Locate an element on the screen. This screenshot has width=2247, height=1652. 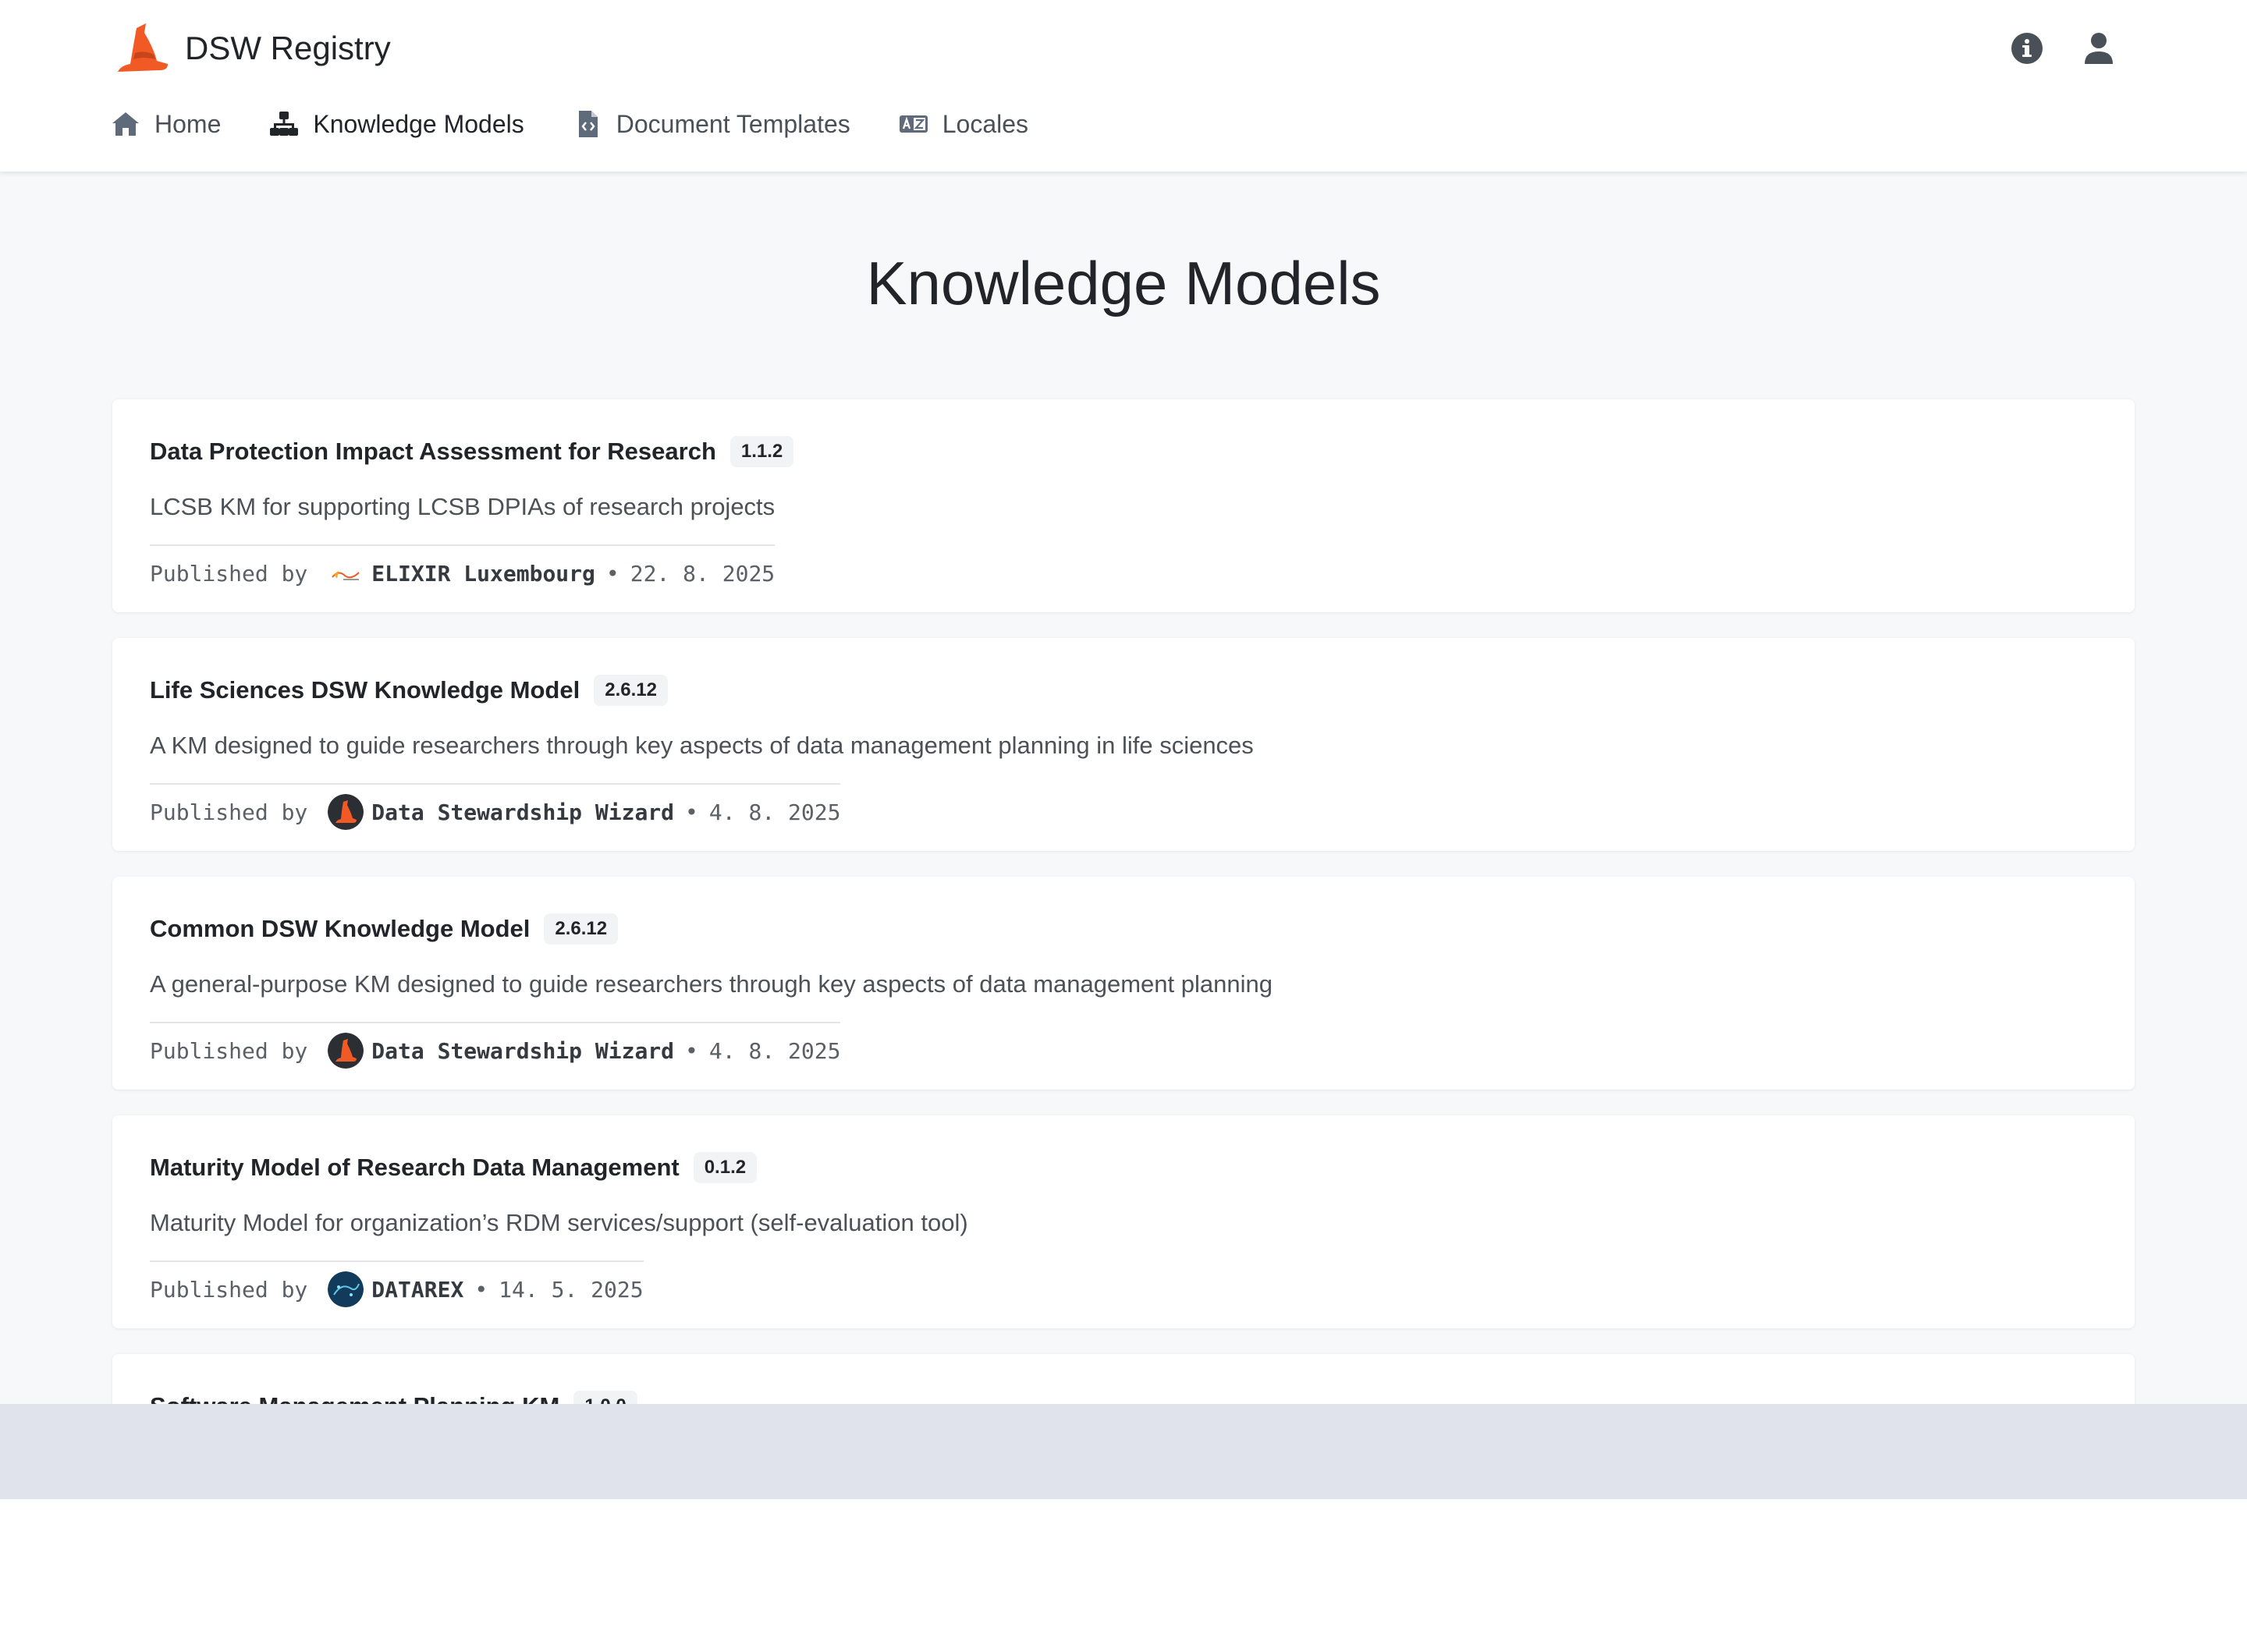
publish-date: 14. 5. 2025 is located at coordinates (571, 1289).